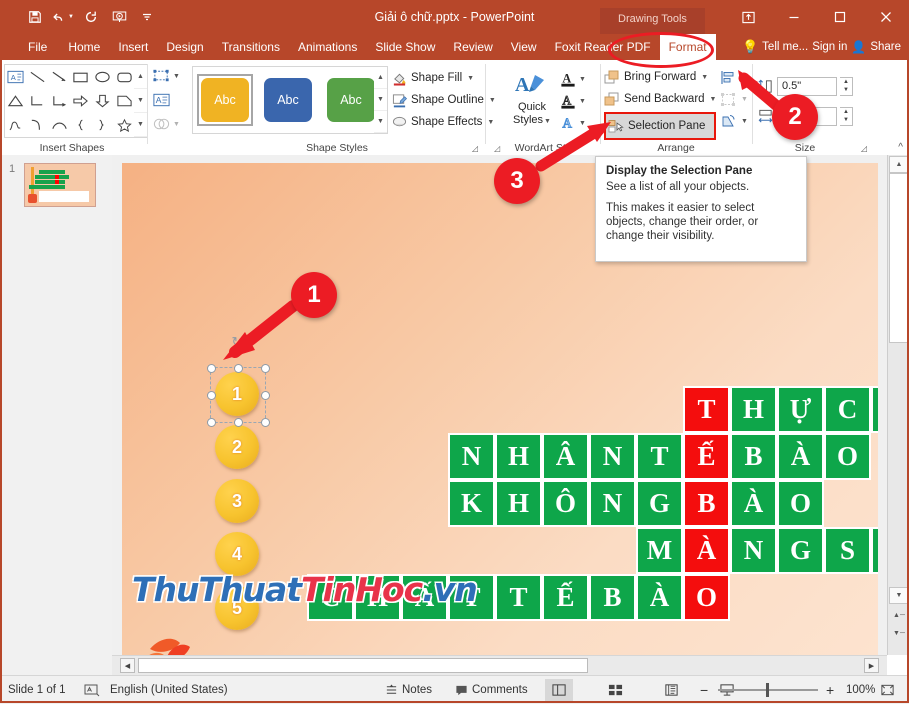  What do you see at coordinates (582, 101) in the screenshot?
I see `text-outline-chevron-down-icon: ▼` at bounding box center [582, 101].